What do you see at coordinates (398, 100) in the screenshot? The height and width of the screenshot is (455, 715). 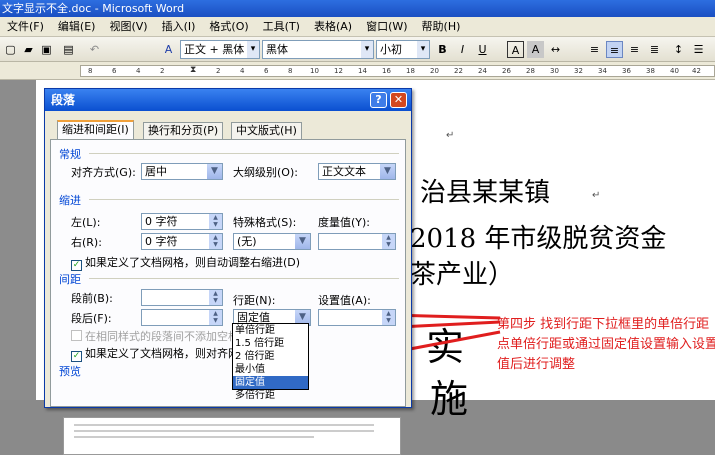 I see `close-button: ✕` at bounding box center [398, 100].